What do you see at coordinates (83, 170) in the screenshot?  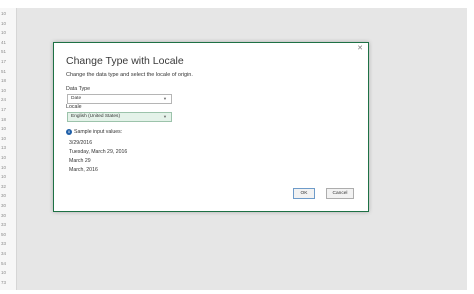 I see `sample-value: March, 2016` at bounding box center [83, 170].